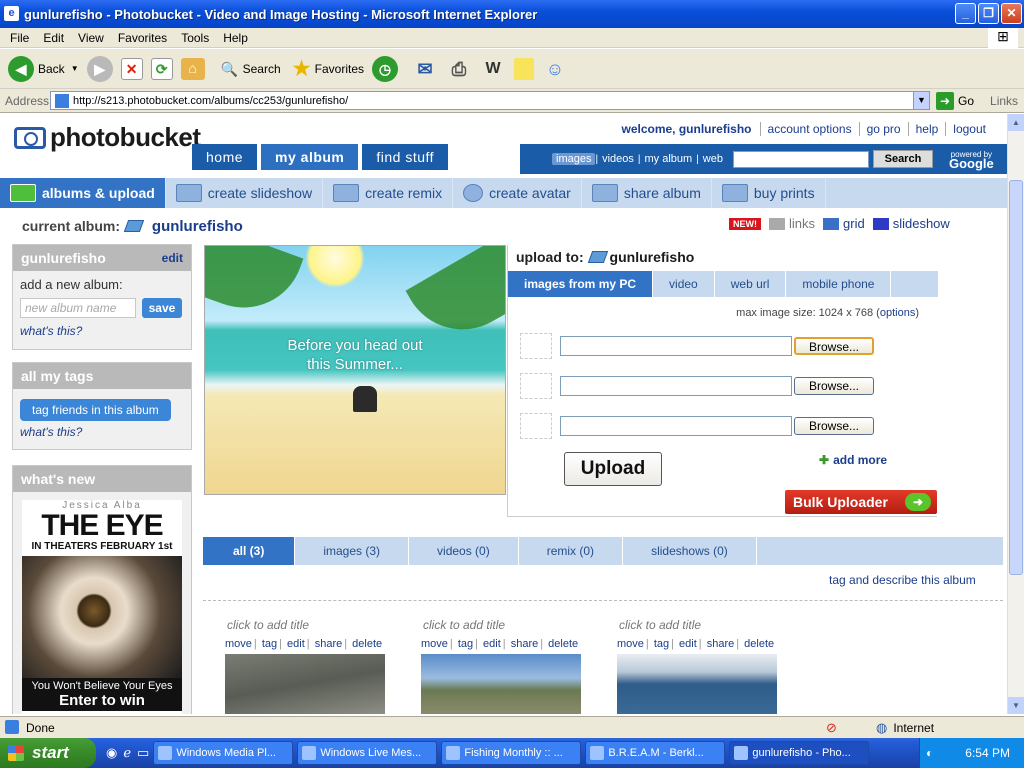 The image size is (1024, 768). I want to click on help-link: help, so click(926, 129).